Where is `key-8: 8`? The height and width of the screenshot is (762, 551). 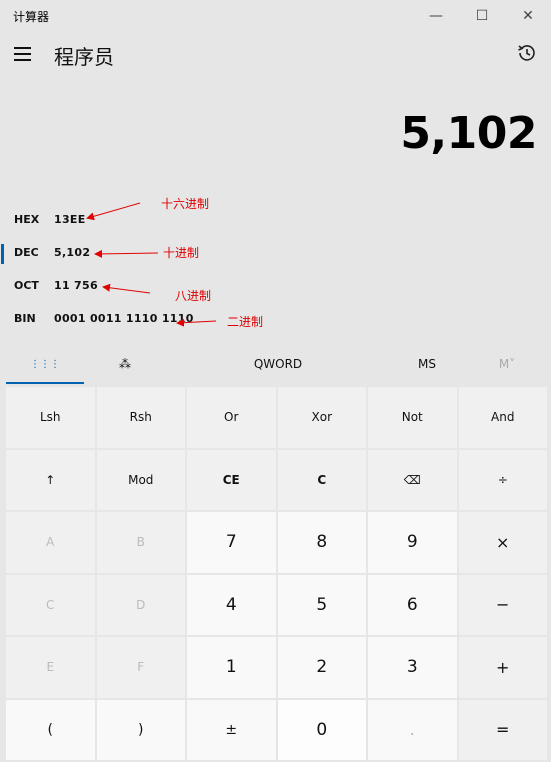 key-8: 8 is located at coordinates (321, 542).